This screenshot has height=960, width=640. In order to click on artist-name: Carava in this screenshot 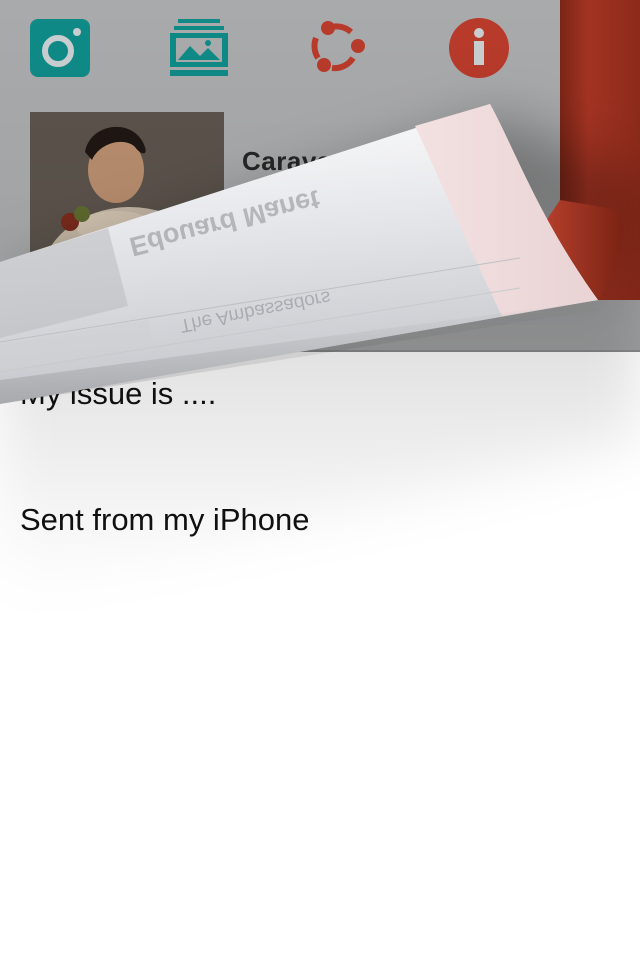, I will do `click(287, 161)`.